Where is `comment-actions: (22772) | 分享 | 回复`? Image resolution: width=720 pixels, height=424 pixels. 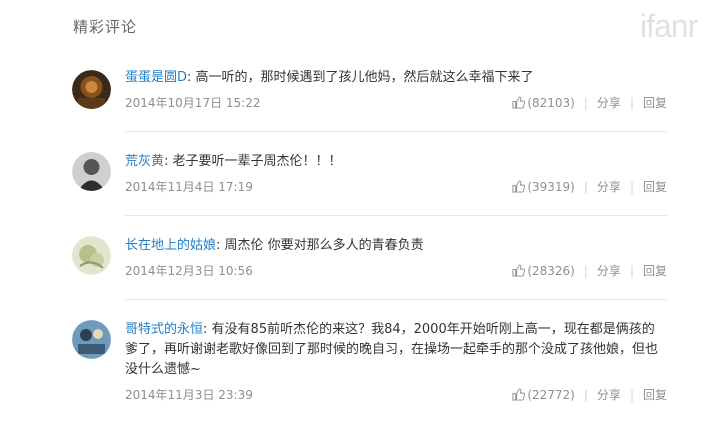 comment-actions: (22772) | 分享 | 回复 is located at coordinates (589, 394).